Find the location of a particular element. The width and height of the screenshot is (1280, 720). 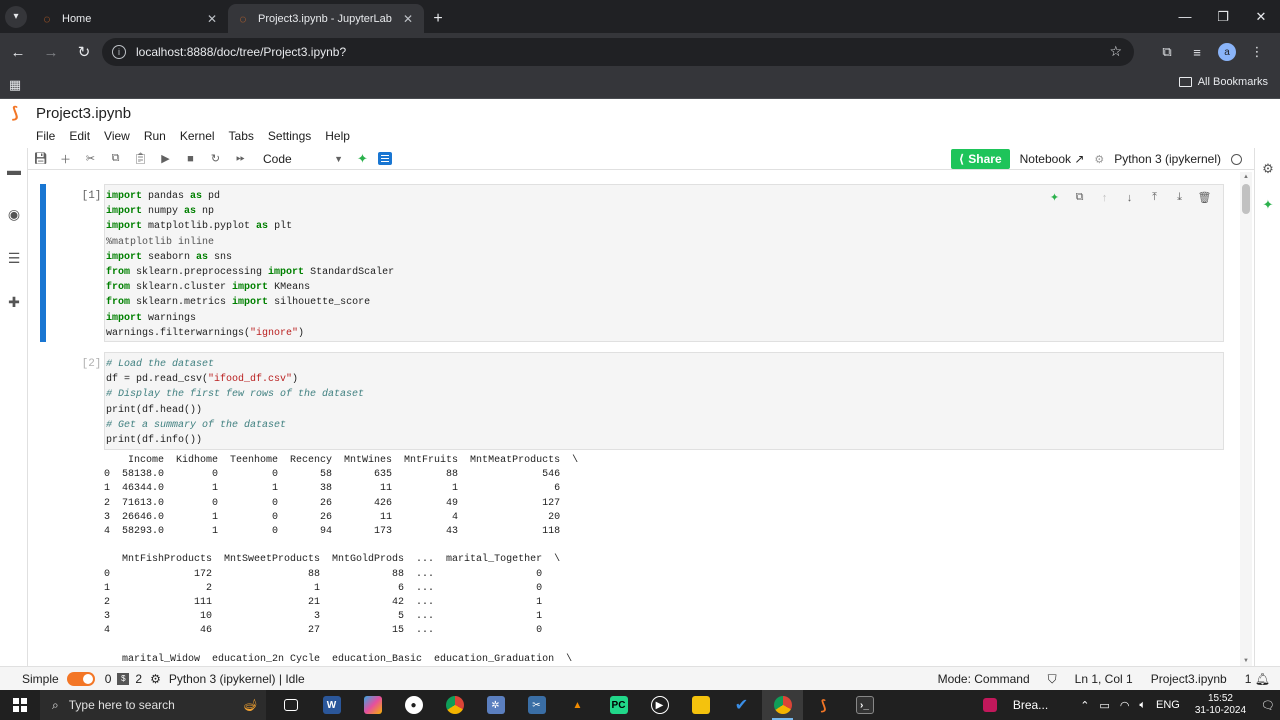

cell-collapser is located at coordinates (43, 263).